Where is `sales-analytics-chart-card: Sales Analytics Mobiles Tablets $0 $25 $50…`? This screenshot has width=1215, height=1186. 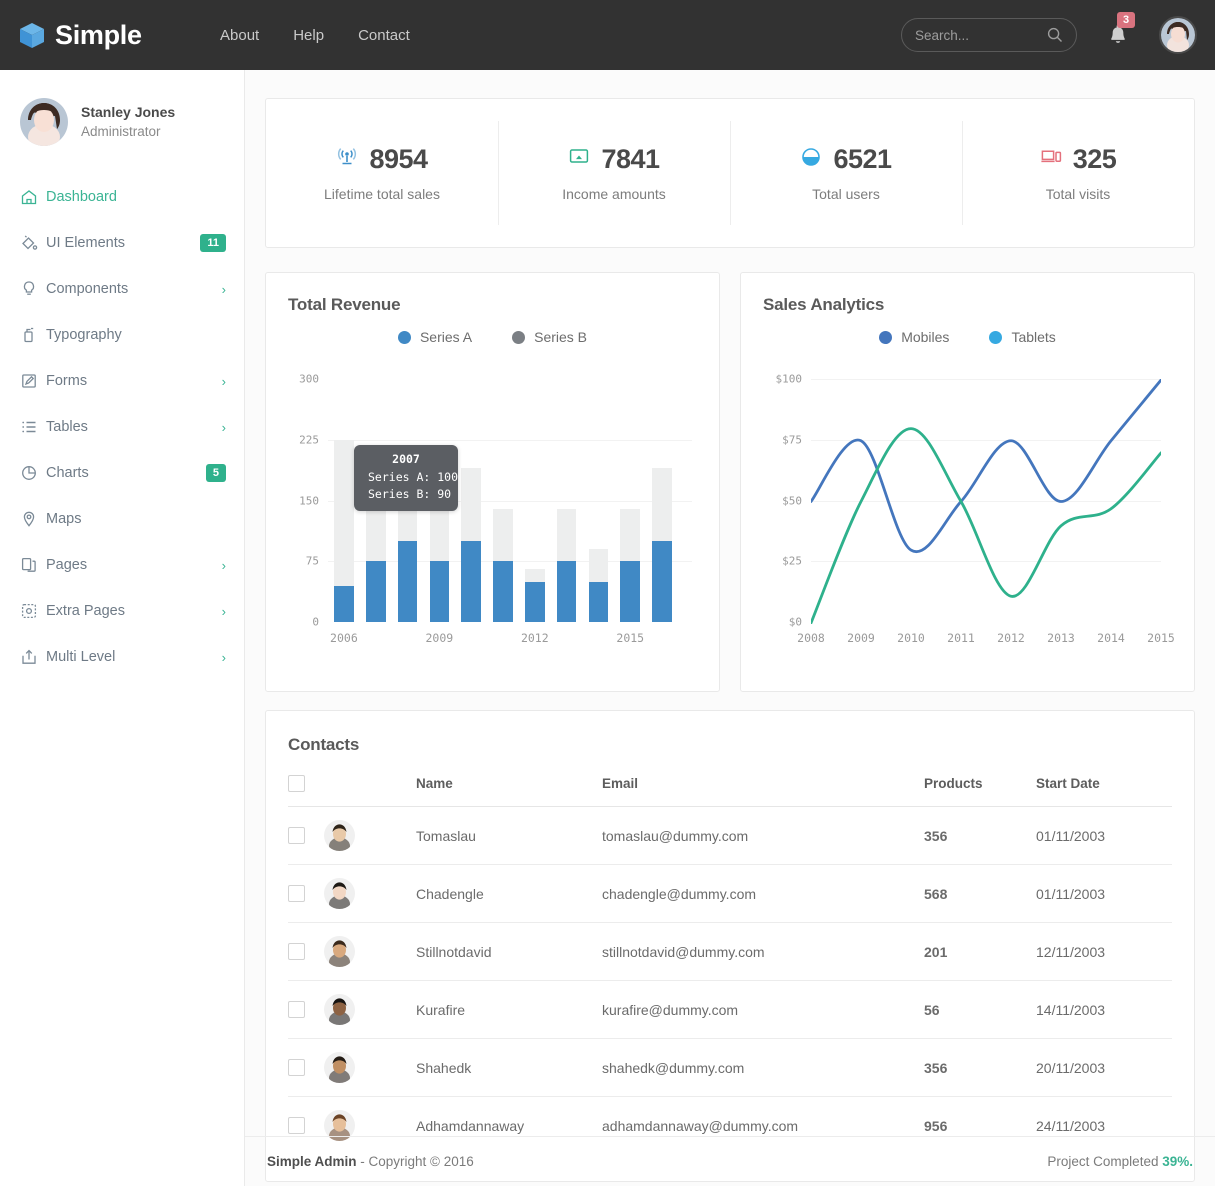
sales-analytics-chart-card: Sales Analytics Mobiles Tablets $0 $25 $50… is located at coordinates (967, 482).